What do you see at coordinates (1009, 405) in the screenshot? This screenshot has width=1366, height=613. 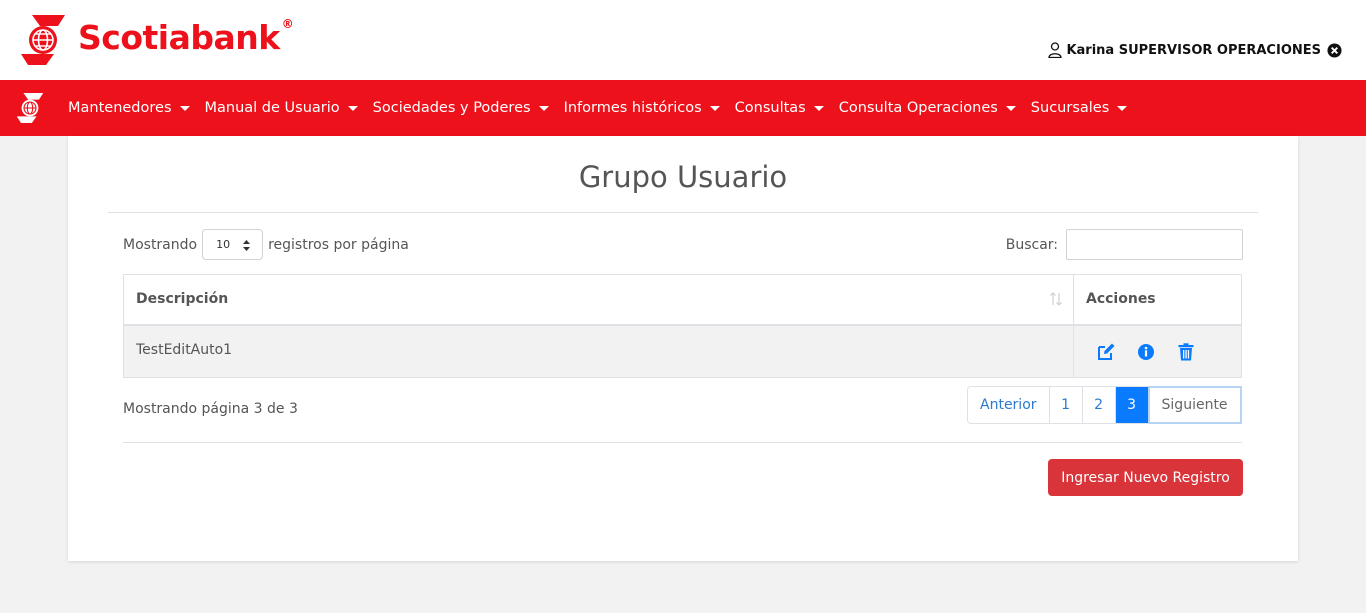 I see `pagination-prev: Anterior` at bounding box center [1009, 405].